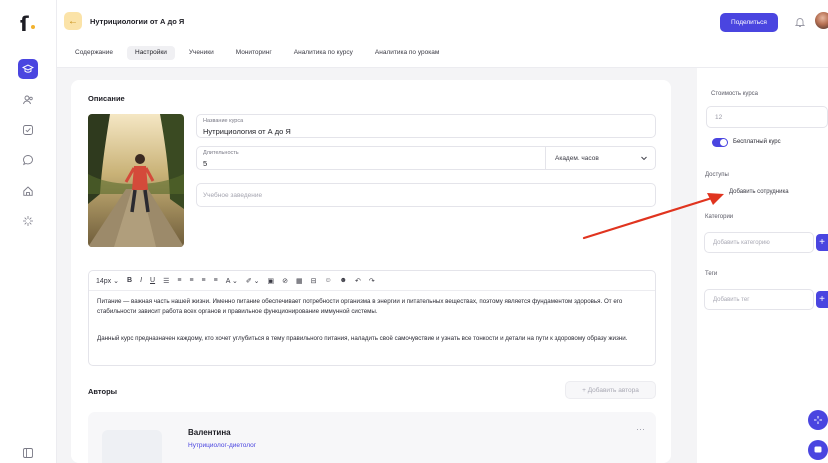 The image size is (828, 463). I want to click on bold-button: B, so click(129, 280).